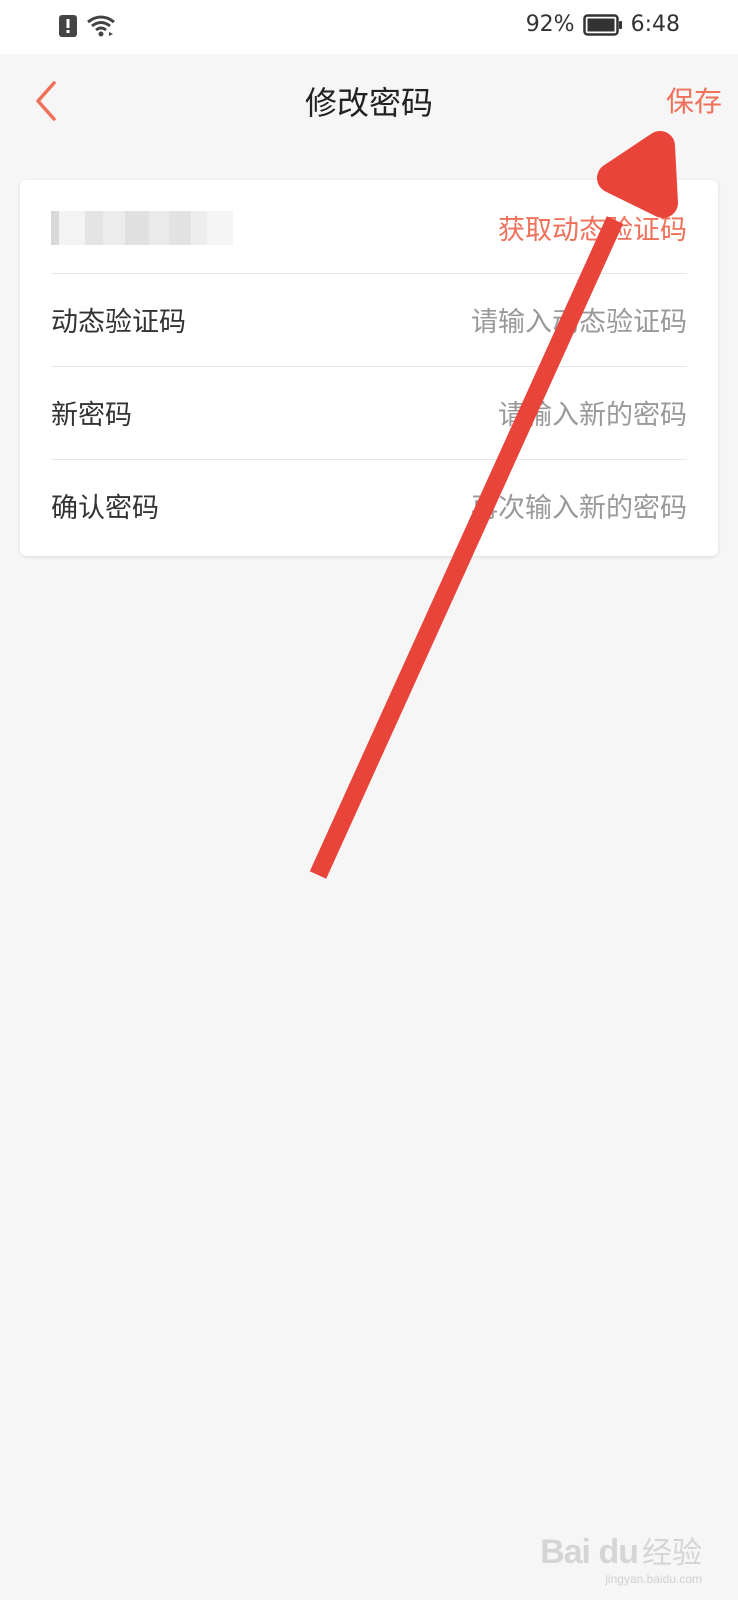 Image resolution: width=738 pixels, height=1600 pixels. Describe the element at coordinates (655, 24) in the screenshot. I see `clock: 6:48` at that location.